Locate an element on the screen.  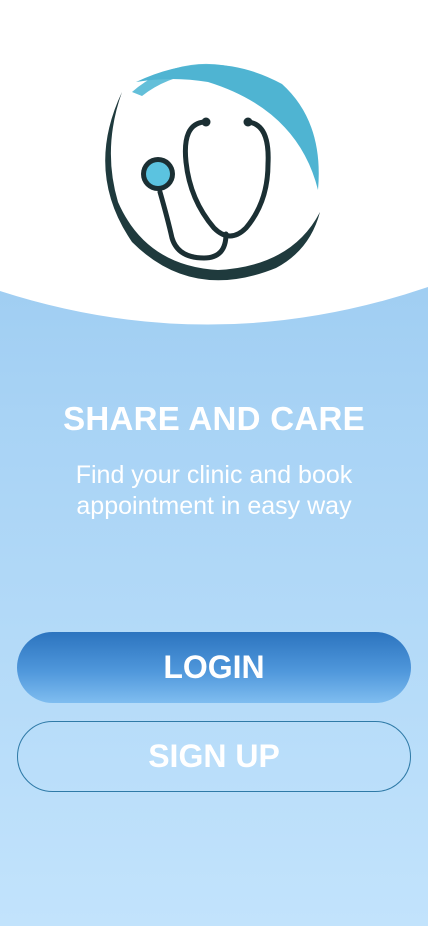
stethoscope-logo-icon is located at coordinates (212, 172).